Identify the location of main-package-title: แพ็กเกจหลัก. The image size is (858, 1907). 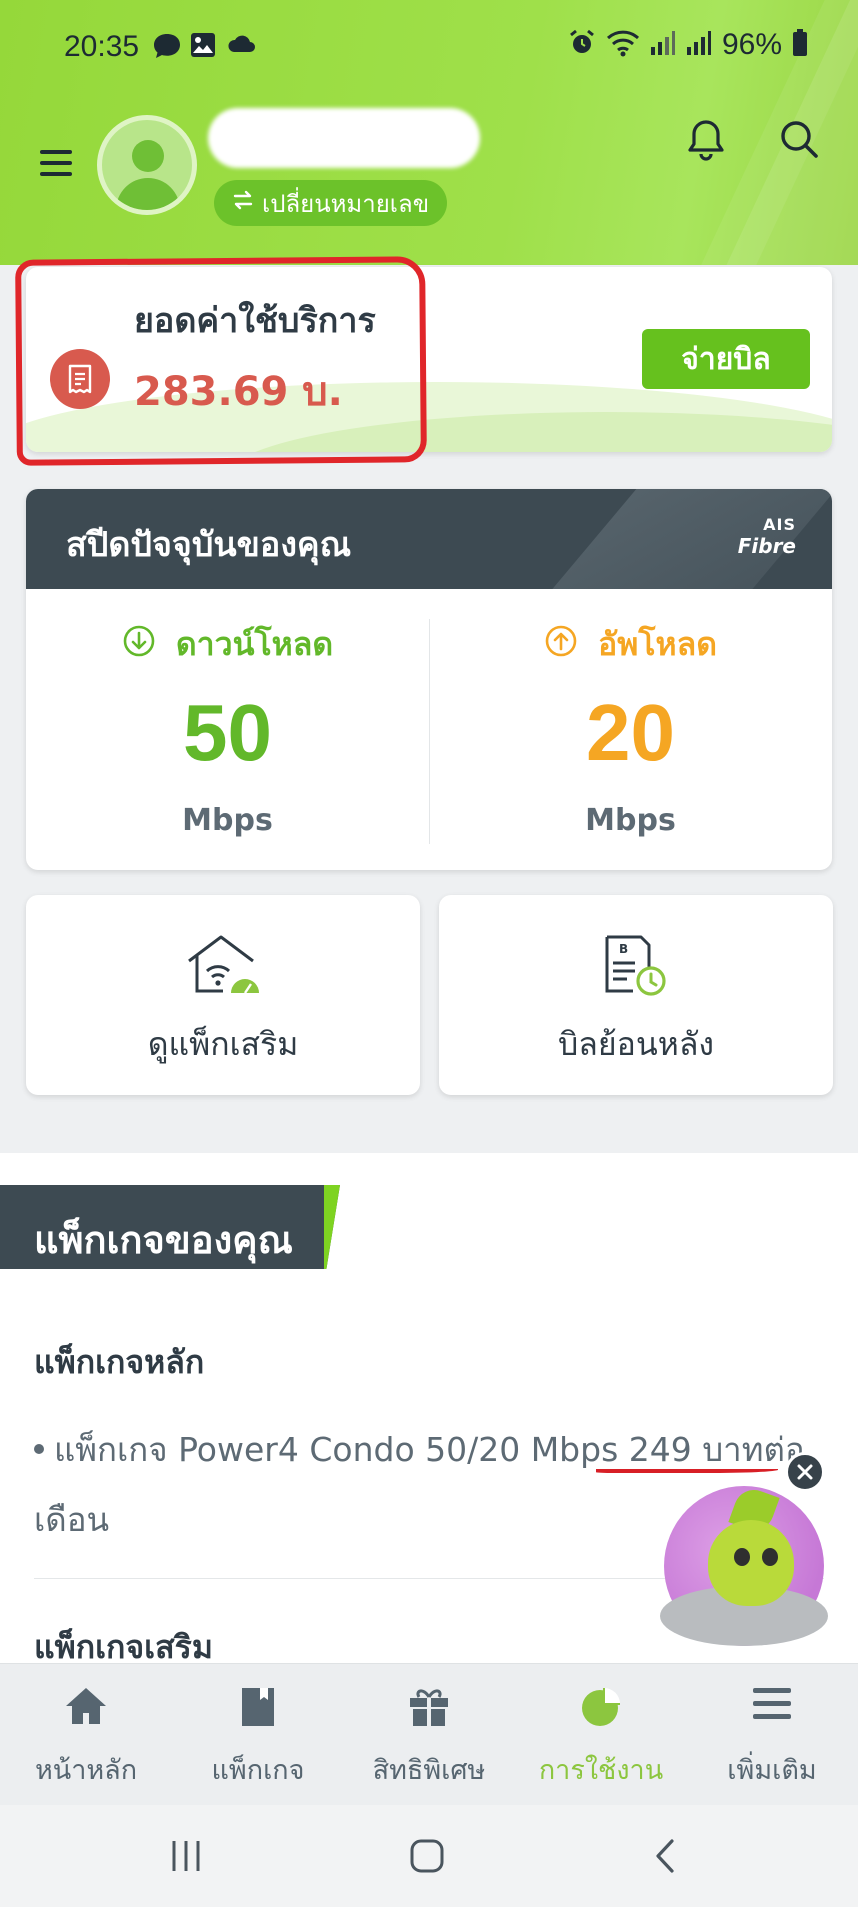
(119, 1362).